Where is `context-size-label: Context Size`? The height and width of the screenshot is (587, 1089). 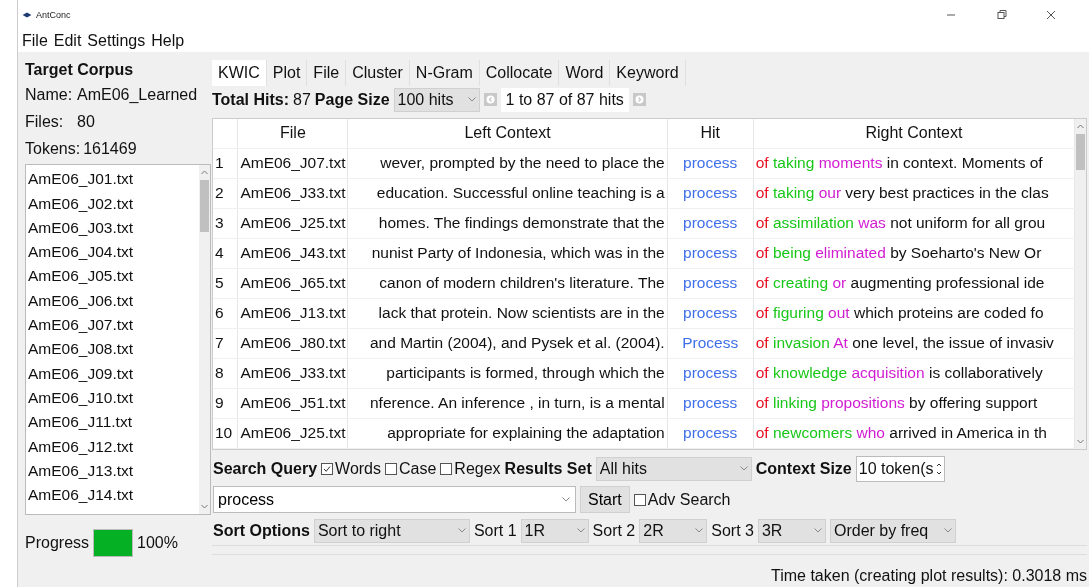
context-size-label: Context Size is located at coordinates (803, 468).